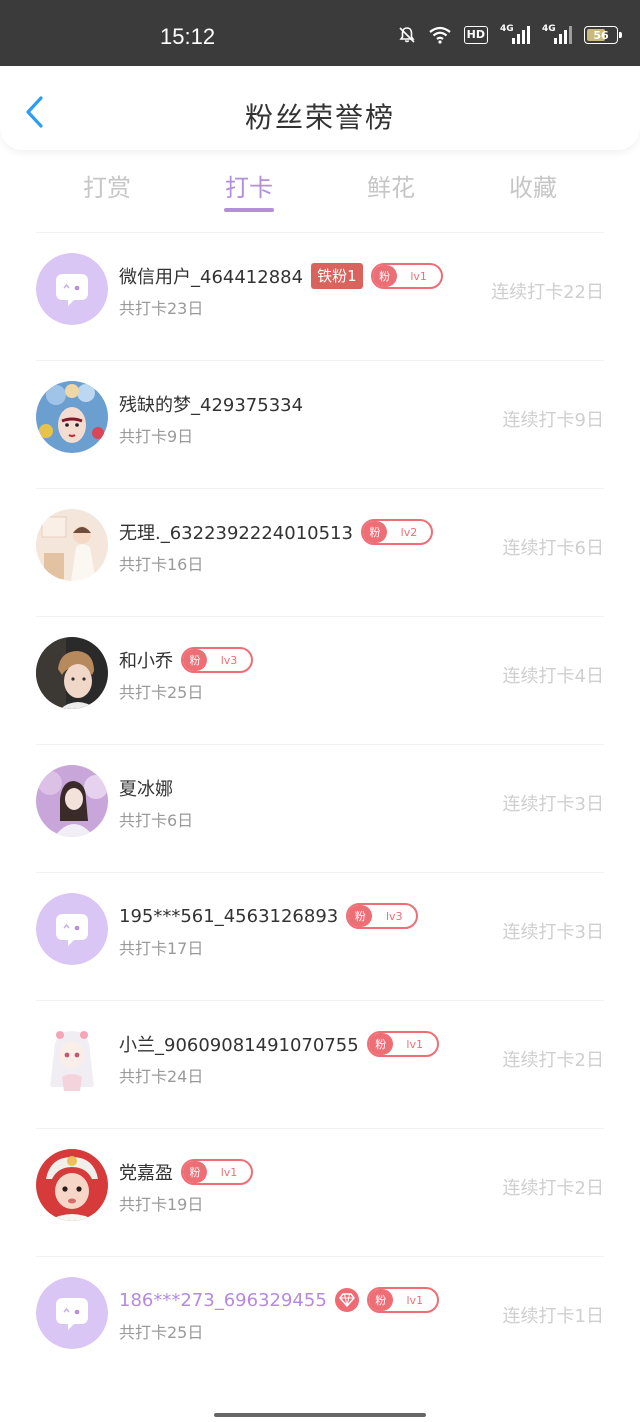 This screenshot has height=1422, width=640. I want to click on total-checkin: 共打卡9日, so click(156, 436).